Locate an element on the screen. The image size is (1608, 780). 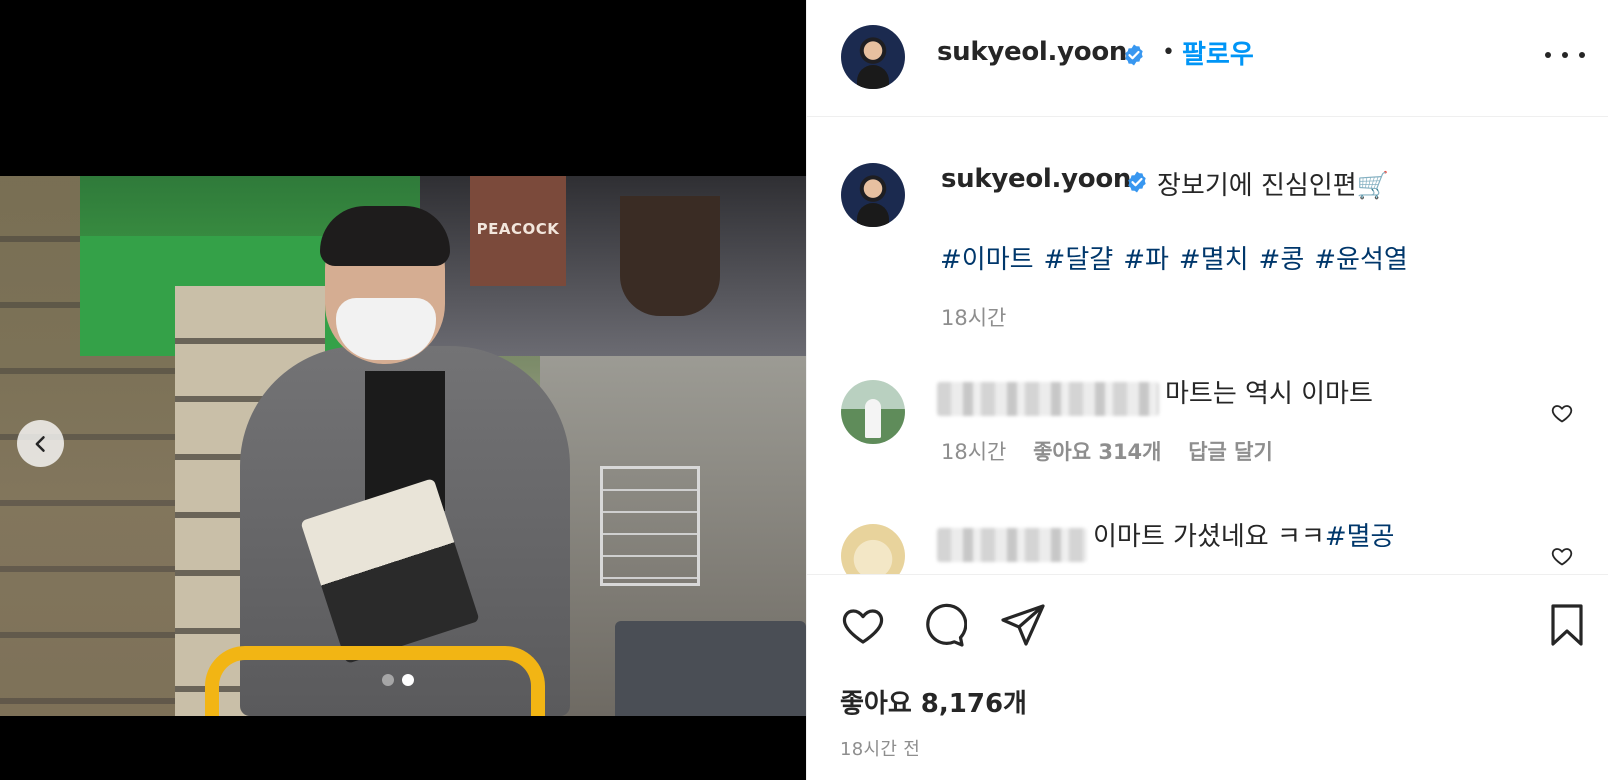
cart-handle is located at coordinates (375, 681).